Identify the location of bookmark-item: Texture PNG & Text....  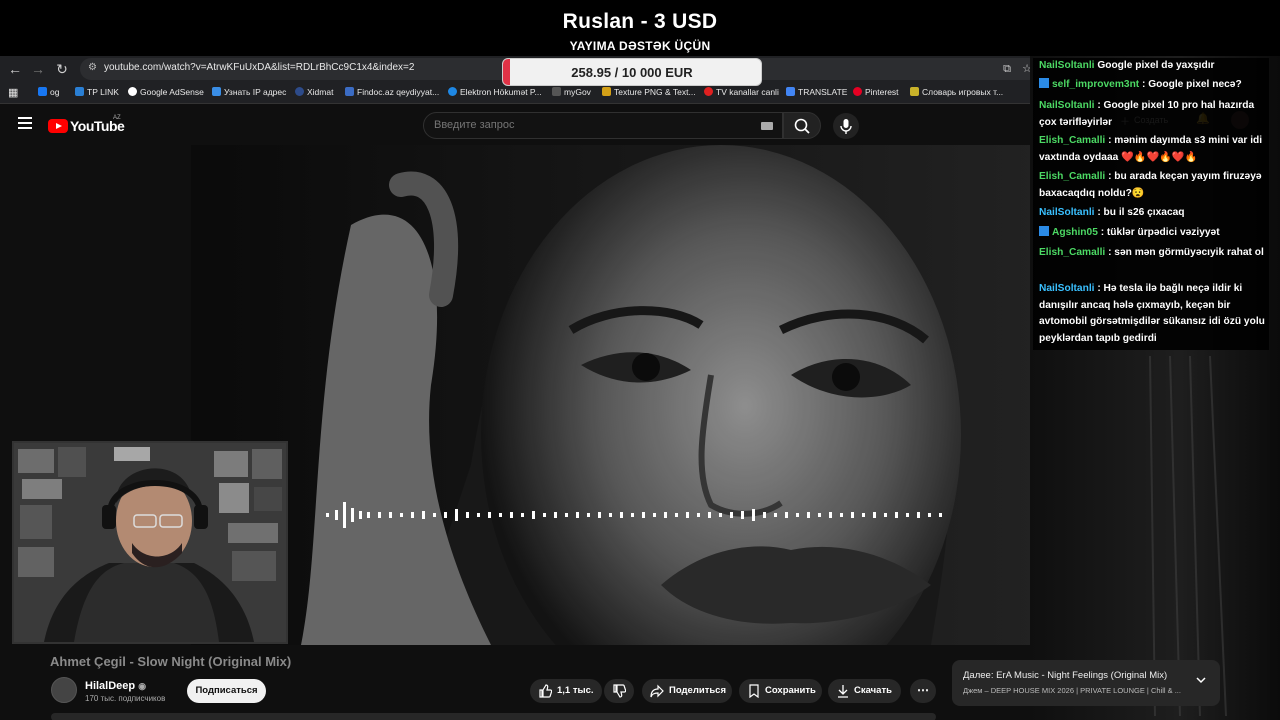
(649, 92).